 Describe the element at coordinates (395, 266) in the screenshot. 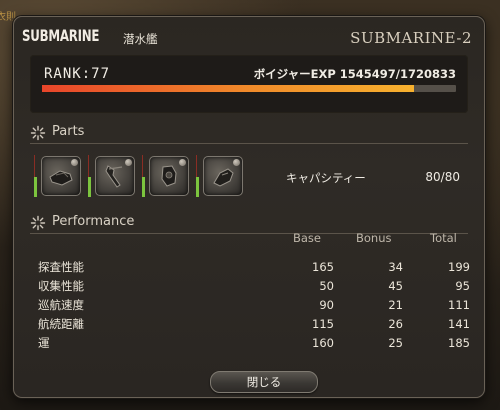

I see `stat-bonus: 34` at that location.